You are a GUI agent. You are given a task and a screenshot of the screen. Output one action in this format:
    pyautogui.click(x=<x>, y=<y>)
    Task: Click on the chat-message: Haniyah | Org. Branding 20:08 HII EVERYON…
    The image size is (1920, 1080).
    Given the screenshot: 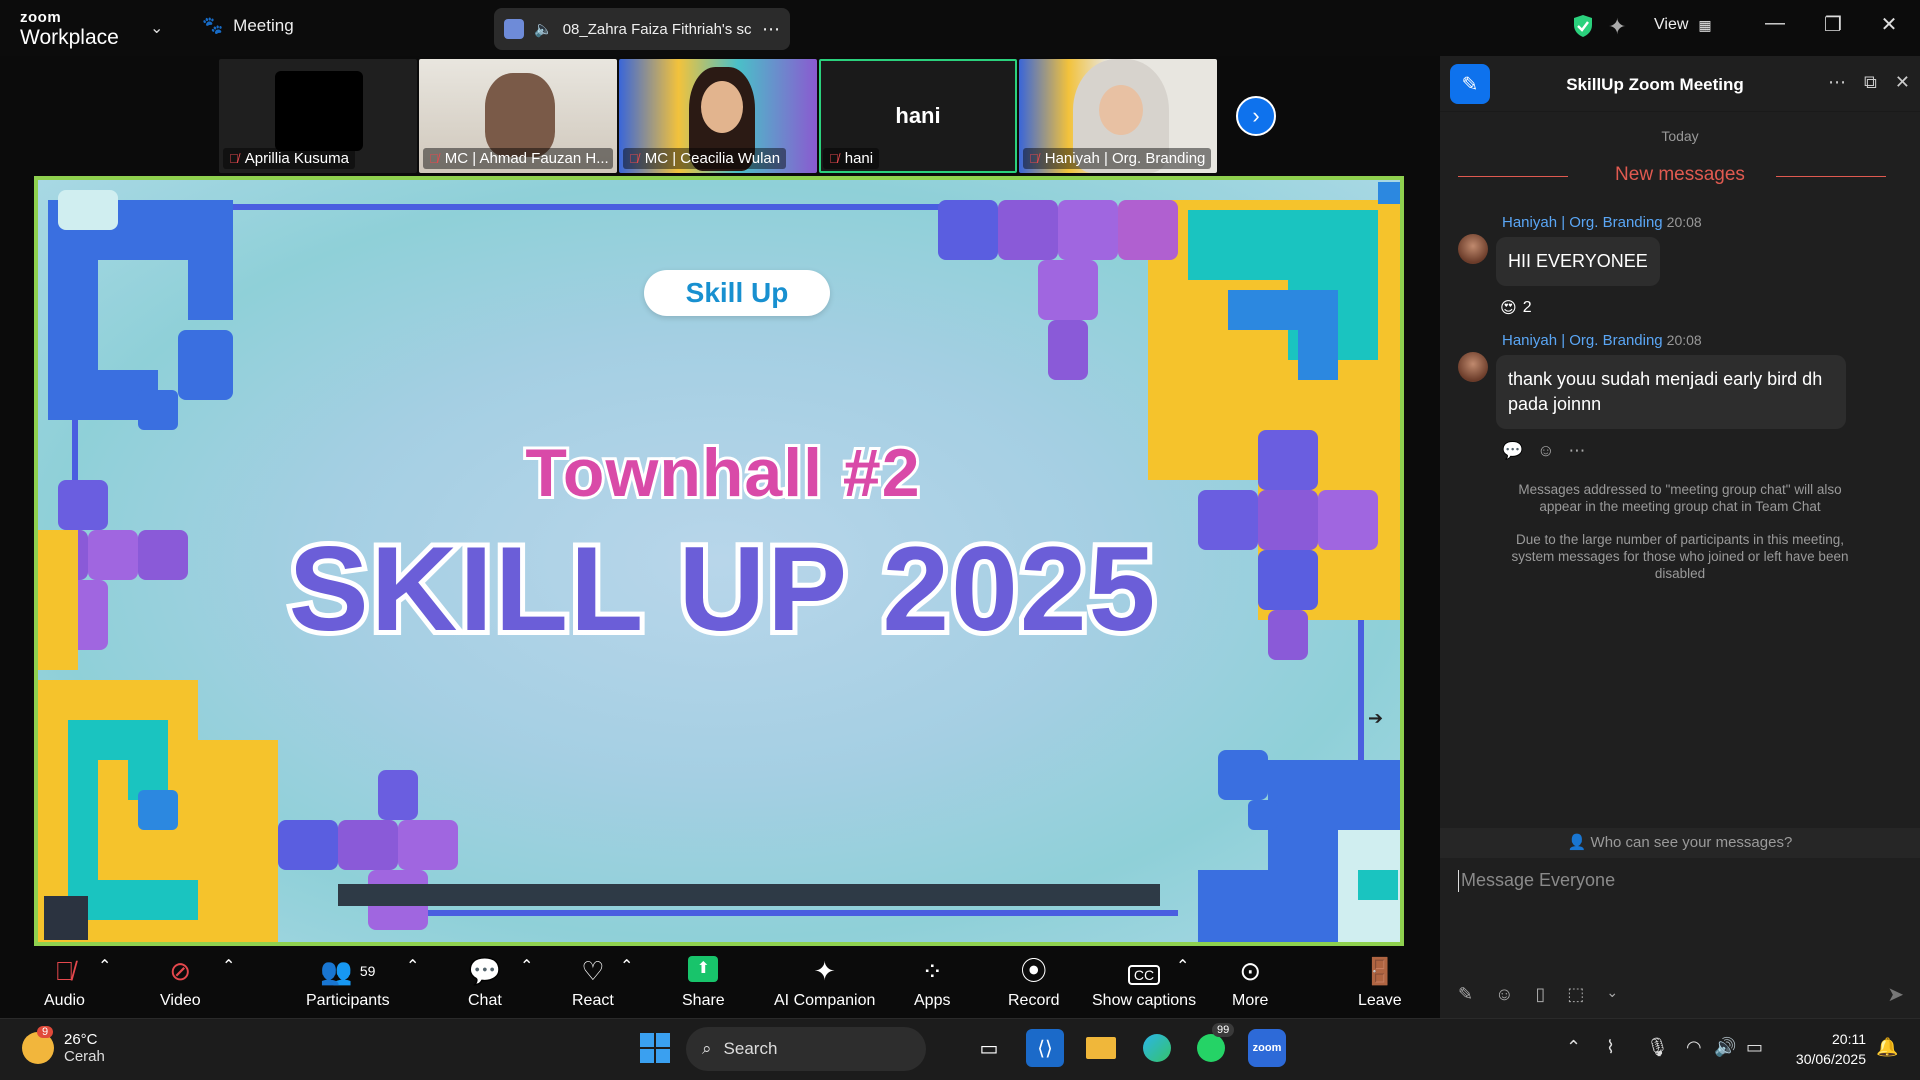 What is the action you would take?
    pyautogui.click(x=1689, y=266)
    